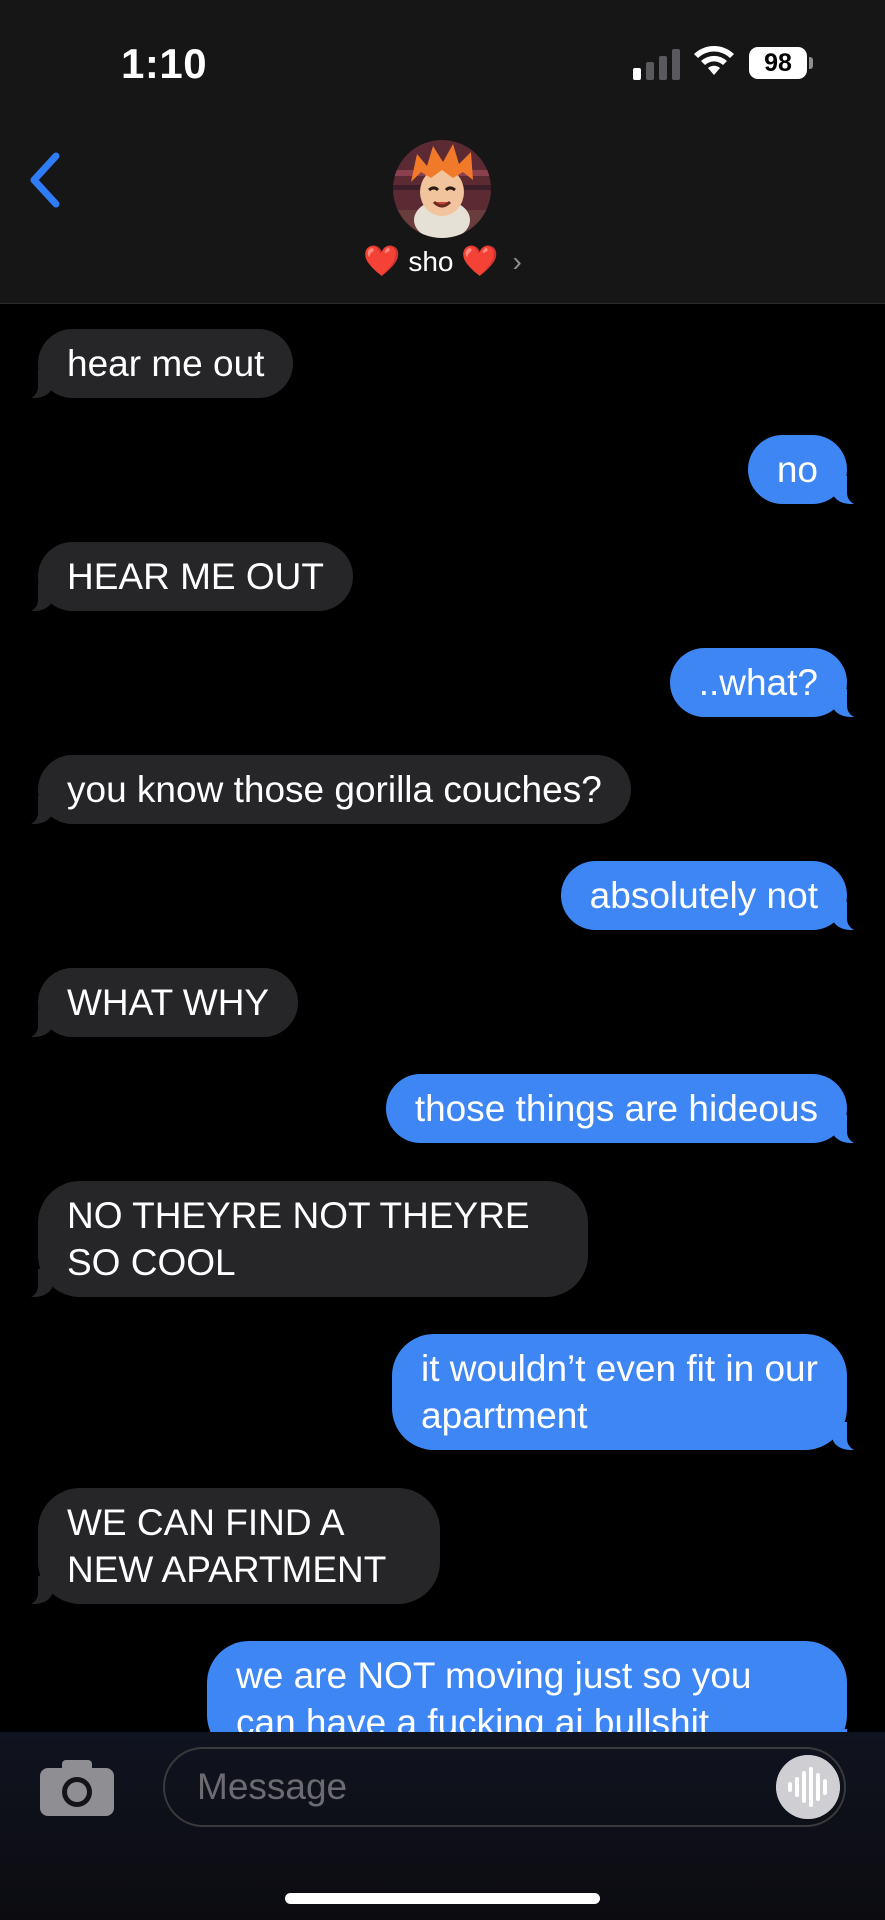 Image resolution: width=885 pixels, height=1920 pixels. What do you see at coordinates (657, 64) in the screenshot?
I see `cellular-signal-icon` at bounding box center [657, 64].